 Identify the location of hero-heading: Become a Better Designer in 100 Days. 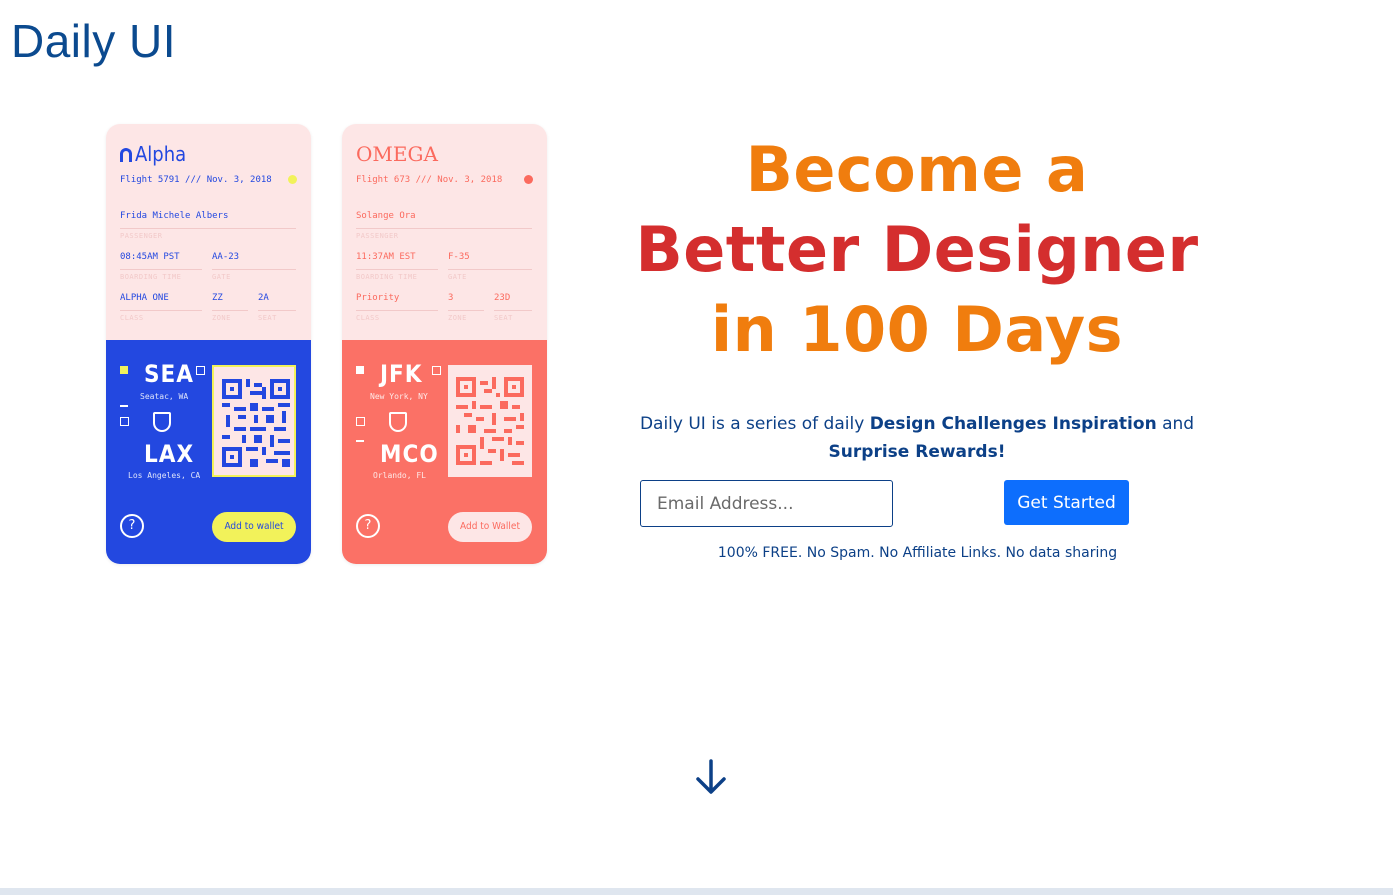
(917, 250).